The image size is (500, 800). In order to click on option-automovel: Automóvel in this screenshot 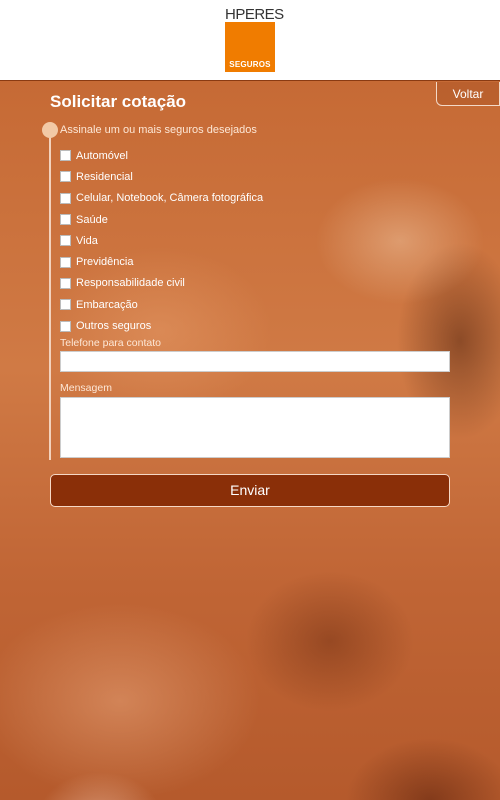, I will do `click(161, 155)`.